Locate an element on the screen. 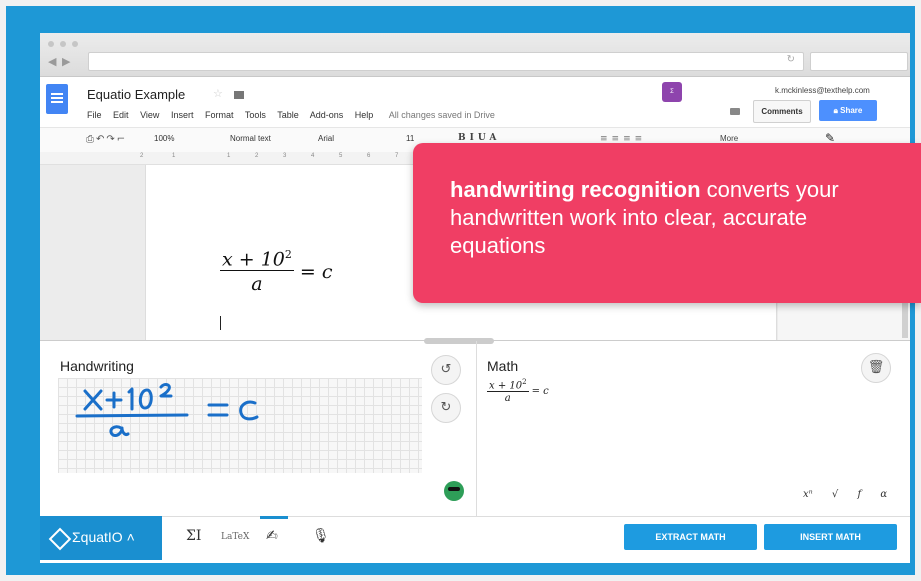 The width and height of the screenshot is (921, 581). font-select: Arial is located at coordinates (326, 138).